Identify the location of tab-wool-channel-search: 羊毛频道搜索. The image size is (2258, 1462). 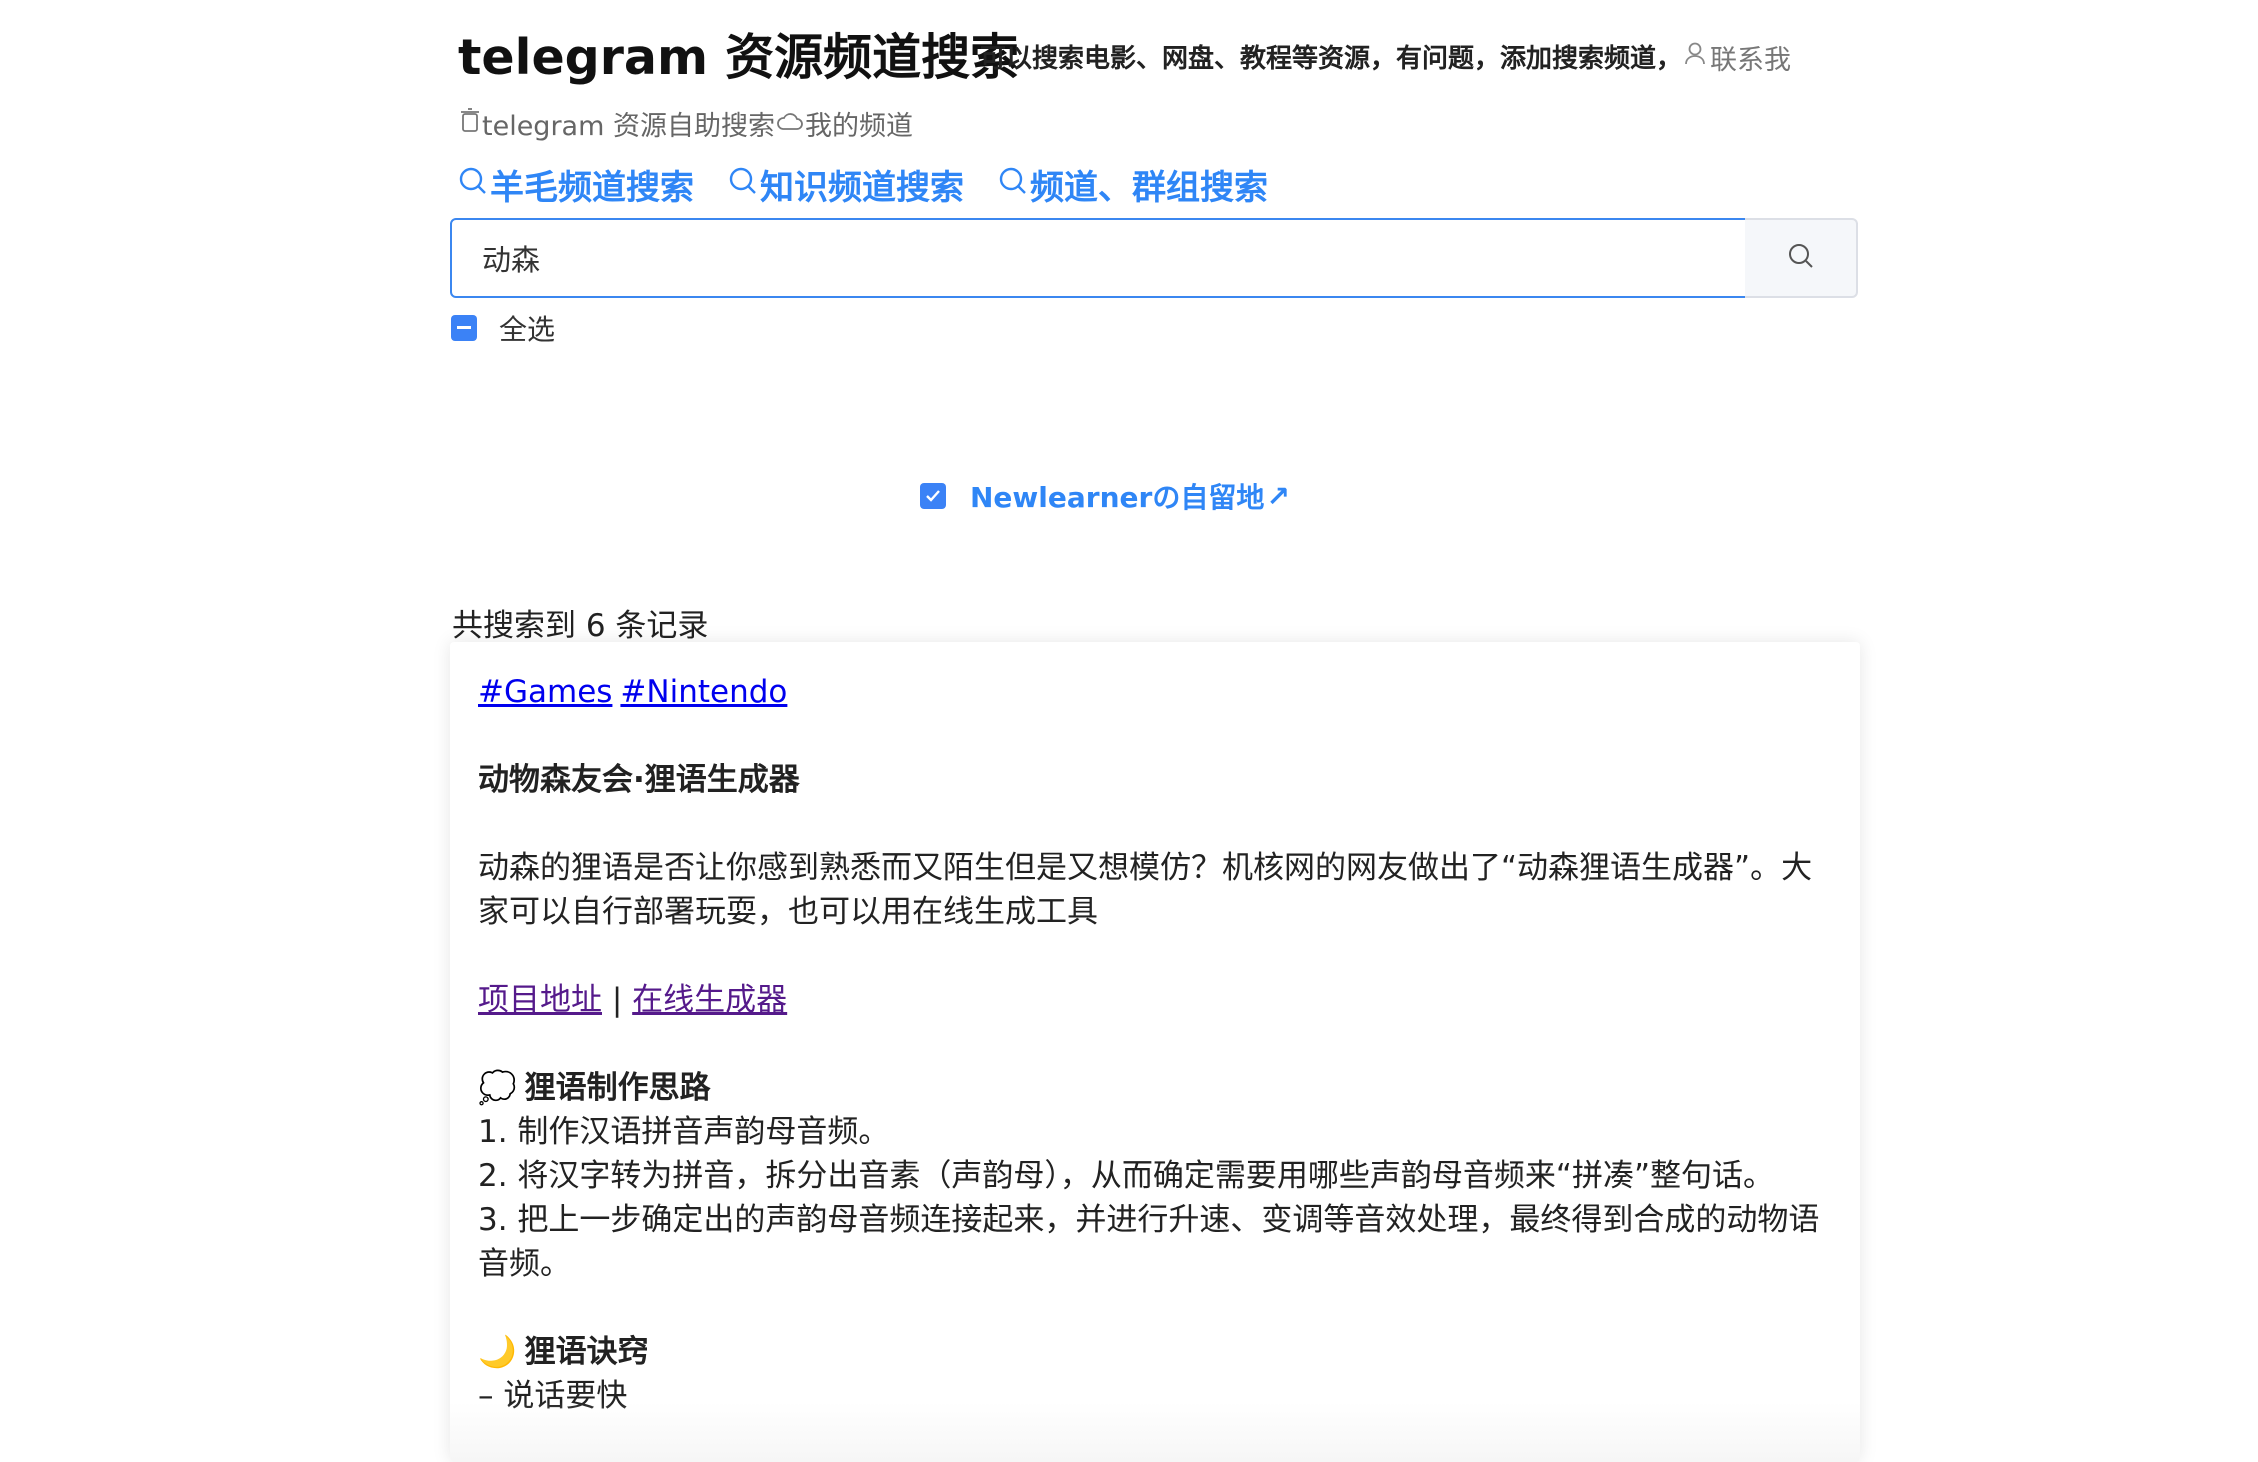
(576, 184).